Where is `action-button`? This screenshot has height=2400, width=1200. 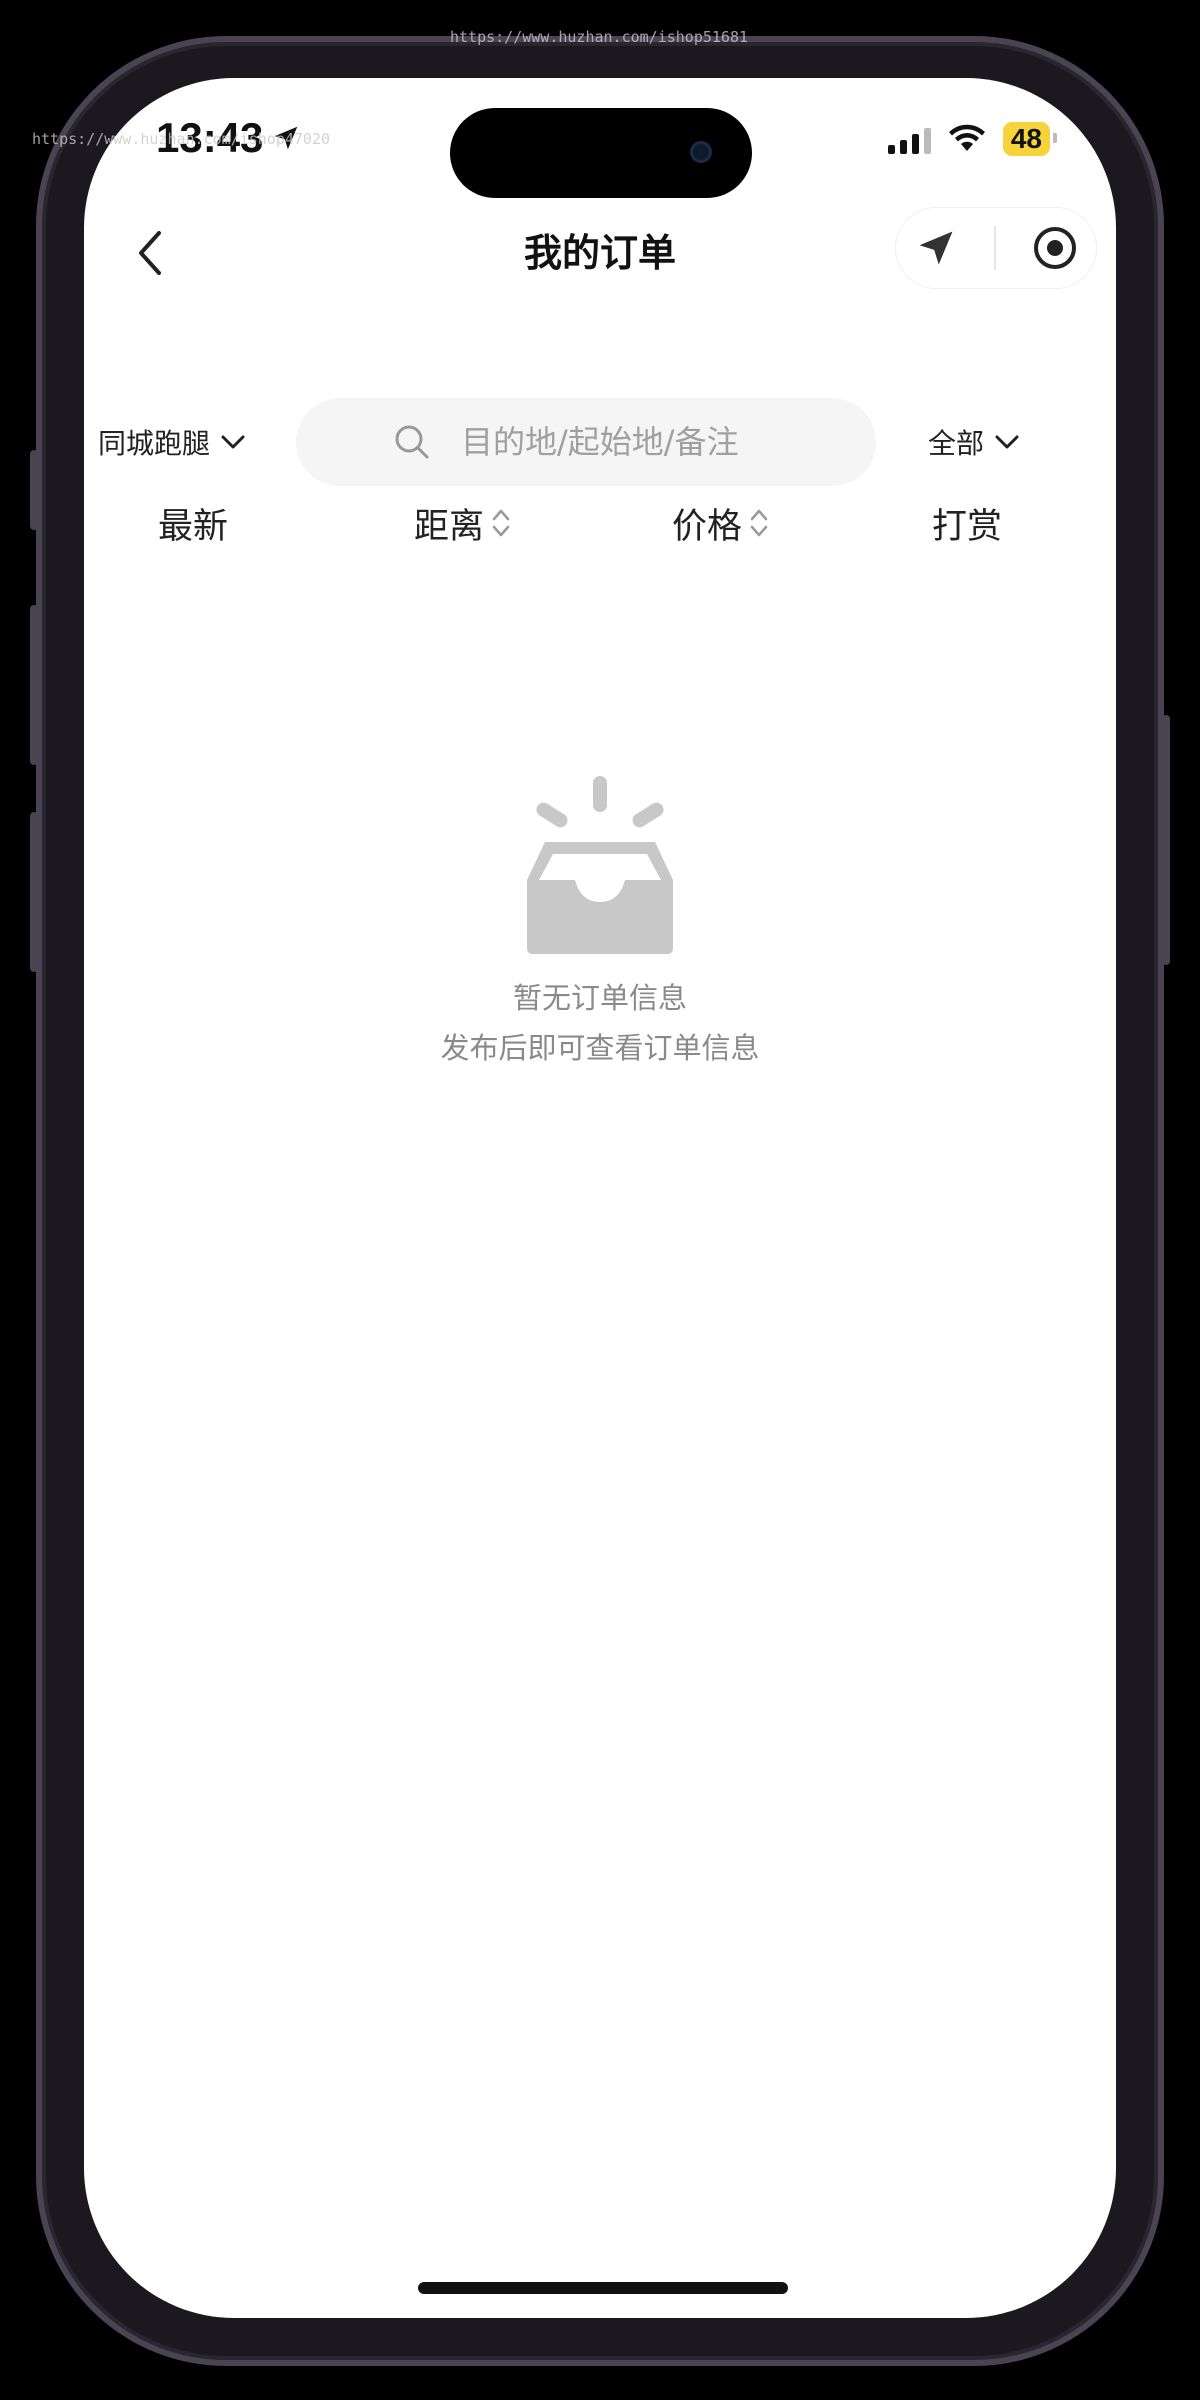 action-button is located at coordinates (34, 490).